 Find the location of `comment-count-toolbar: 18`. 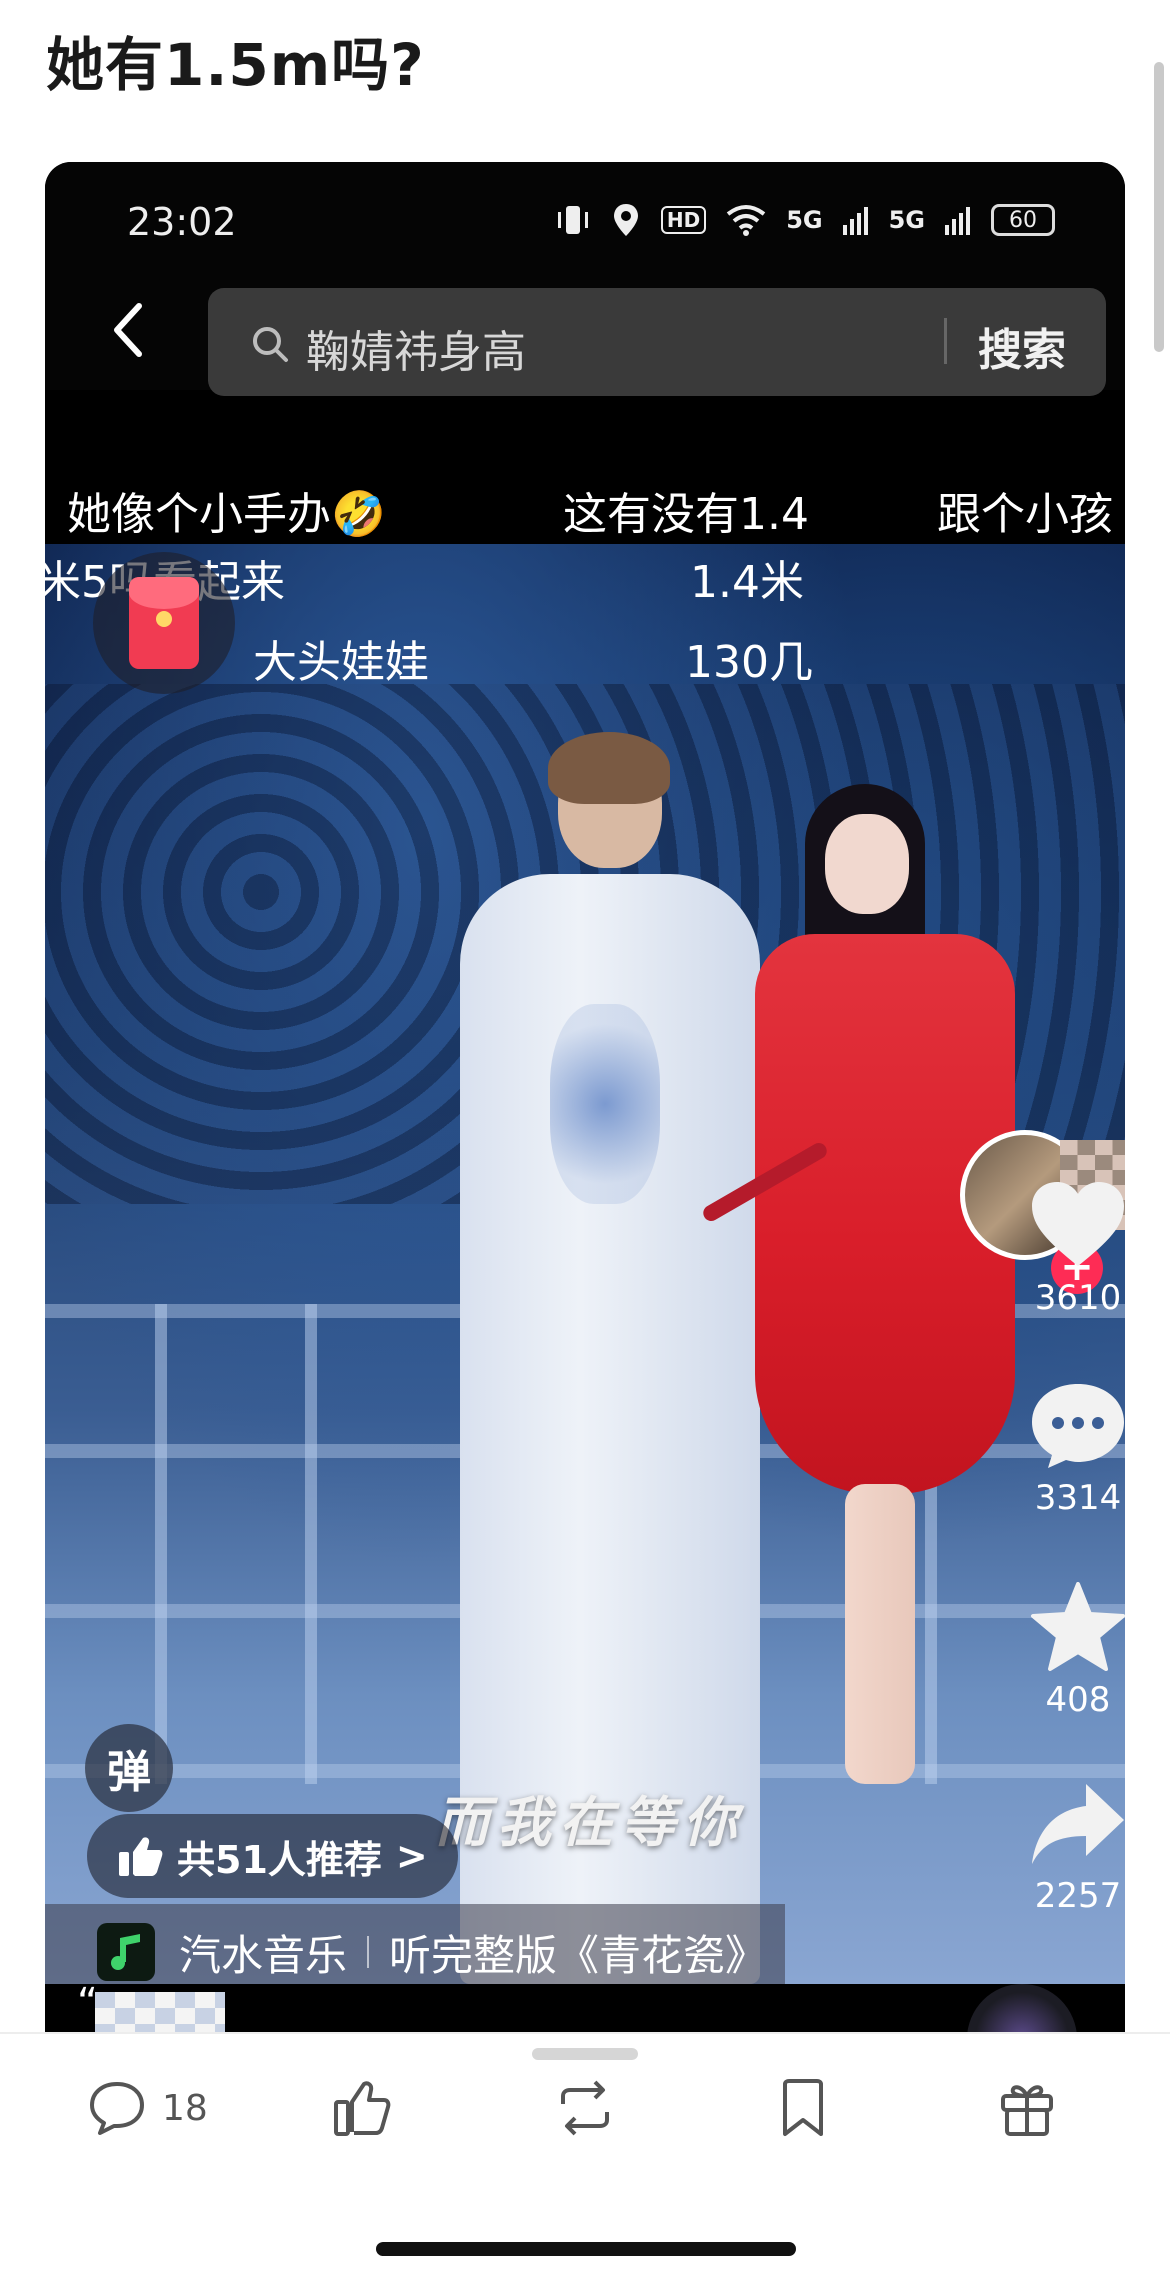

comment-count-toolbar: 18 is located at coordinates (185, 2108).